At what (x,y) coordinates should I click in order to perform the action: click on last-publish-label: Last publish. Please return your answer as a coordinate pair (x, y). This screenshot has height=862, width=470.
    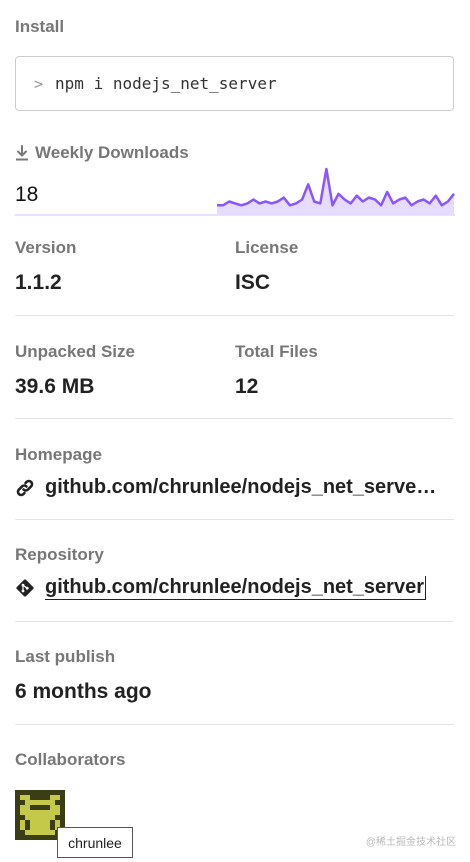
    Looking at the image, I should click on (65, 656).